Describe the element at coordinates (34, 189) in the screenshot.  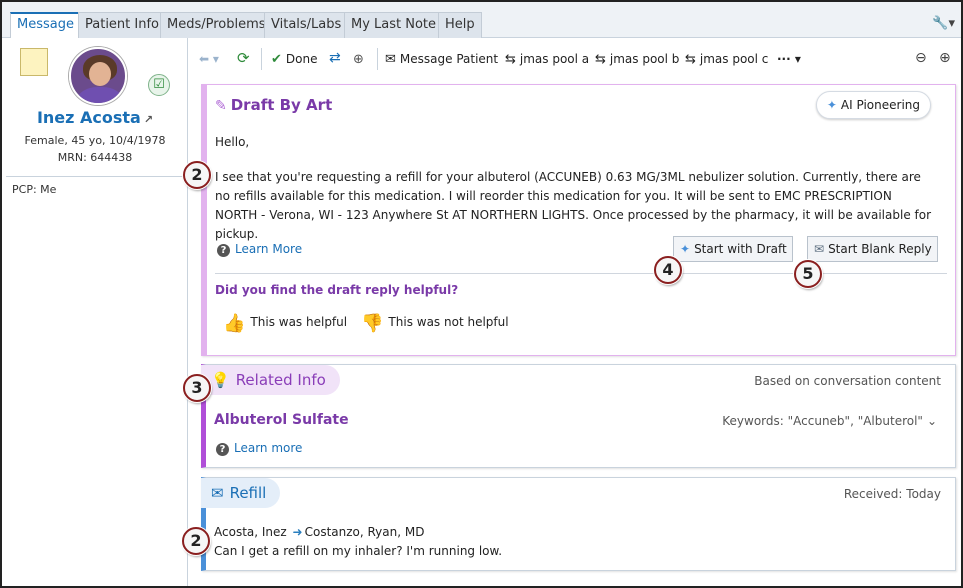
I see `patient-pcp: PCP: Me` at that location.